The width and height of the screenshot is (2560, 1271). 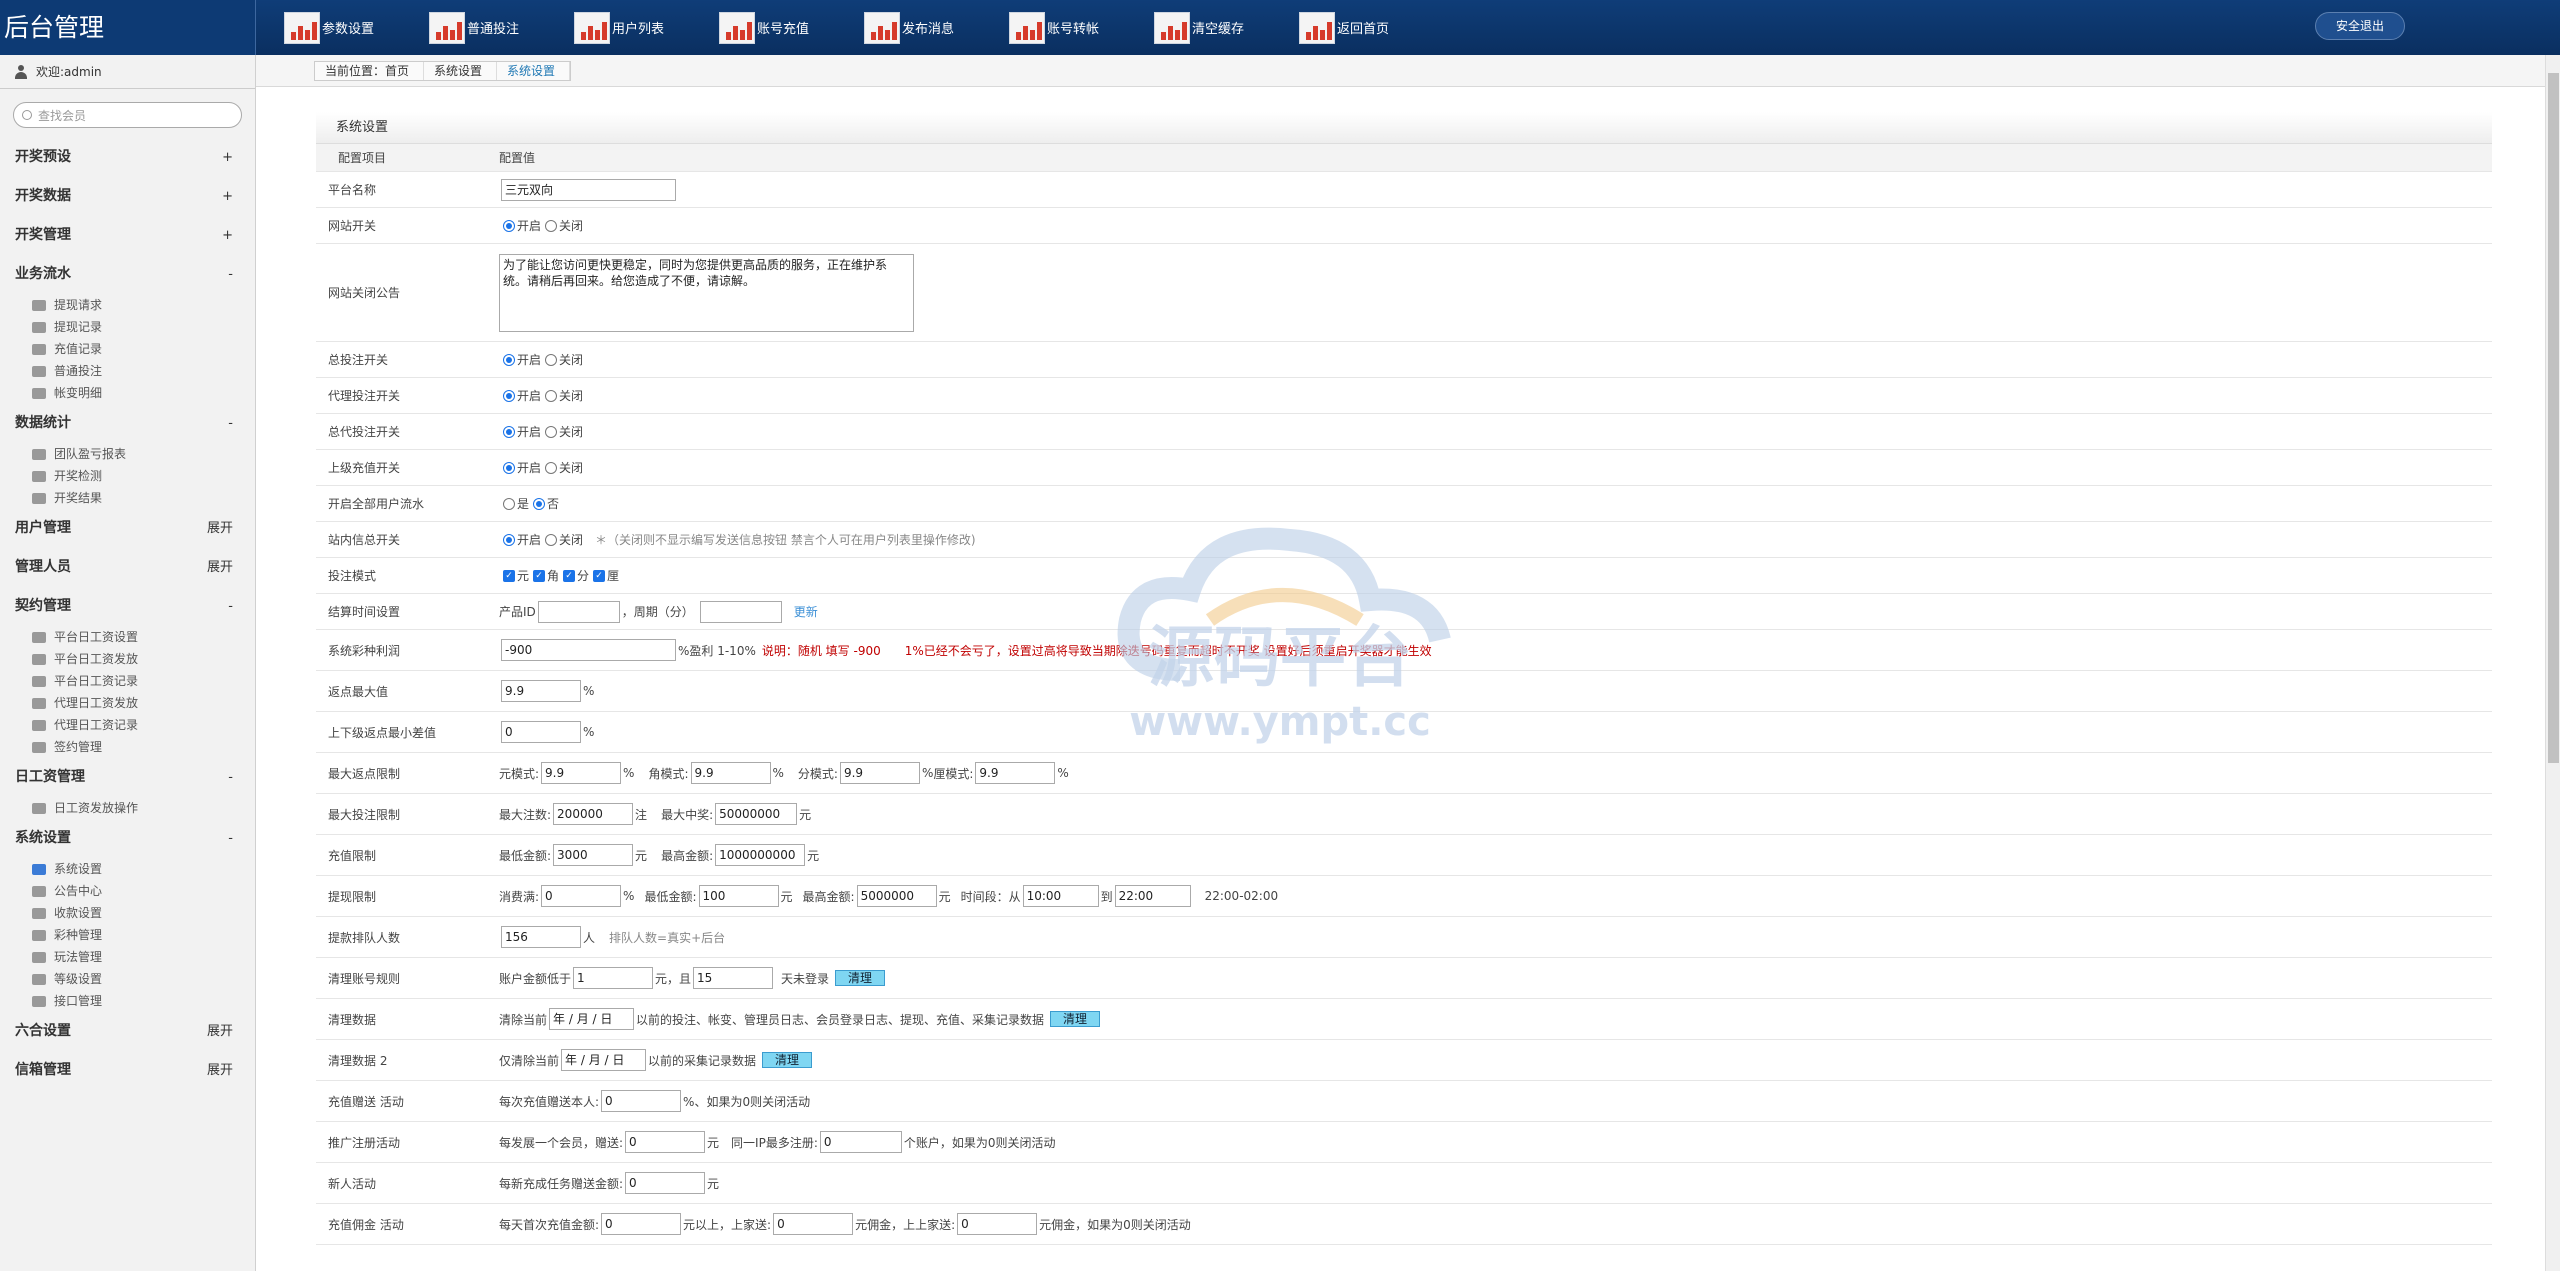 I want to click on breadcrumb-home: 当前位置：首页, so click(x=370, y=71).